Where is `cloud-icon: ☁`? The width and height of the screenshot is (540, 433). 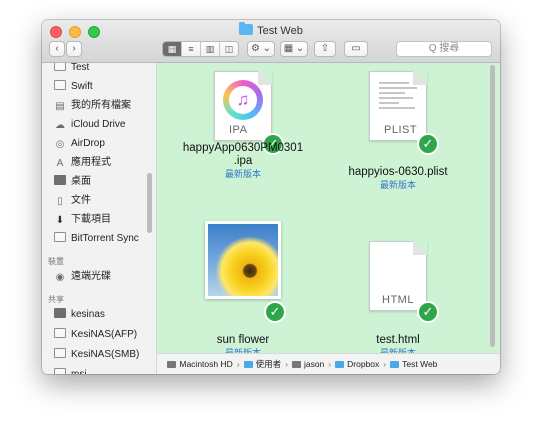
cloud-icon: ☁ is located at coordinates (60, 125).